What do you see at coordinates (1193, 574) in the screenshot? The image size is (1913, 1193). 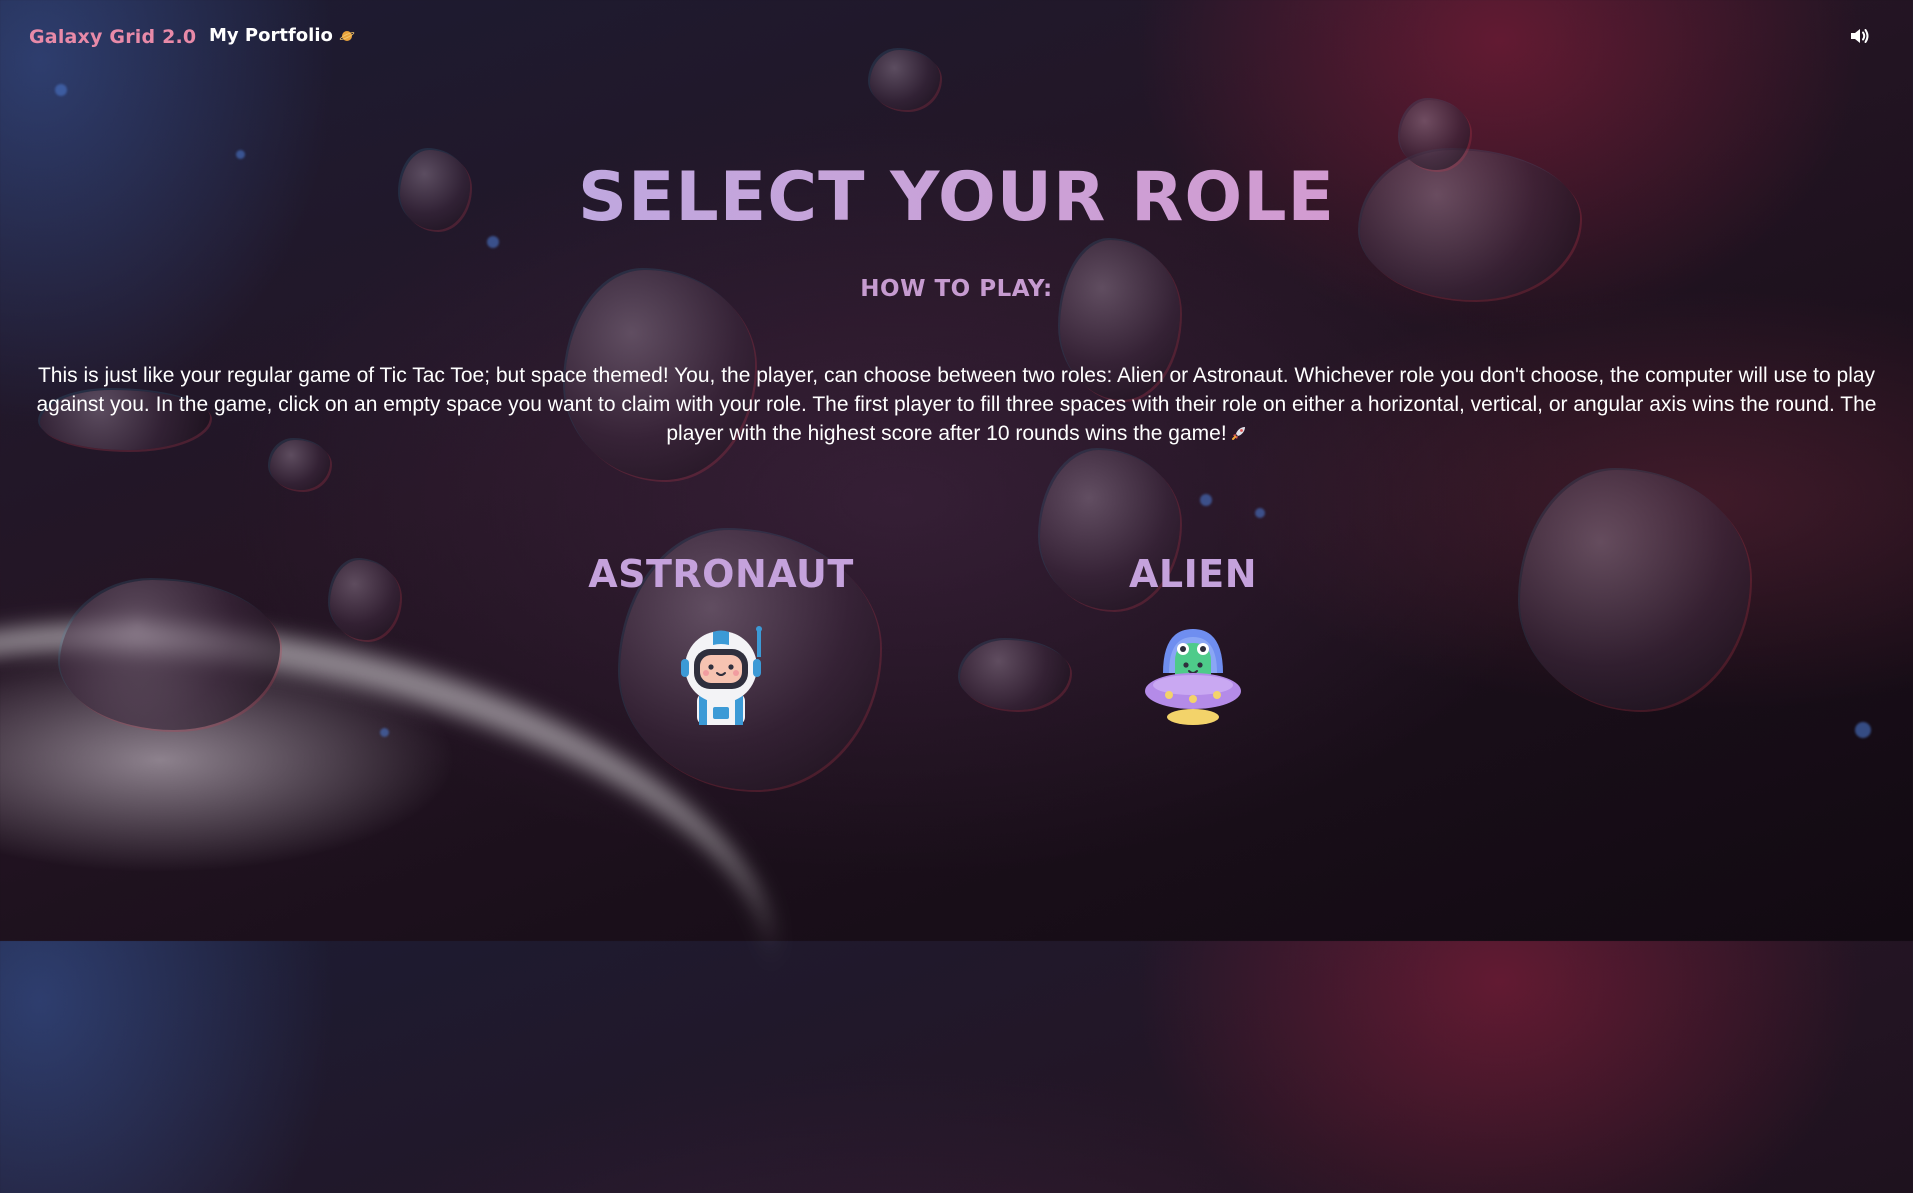 I see `alien-role-label: ALIEN` at bounding box center [1193, 574].